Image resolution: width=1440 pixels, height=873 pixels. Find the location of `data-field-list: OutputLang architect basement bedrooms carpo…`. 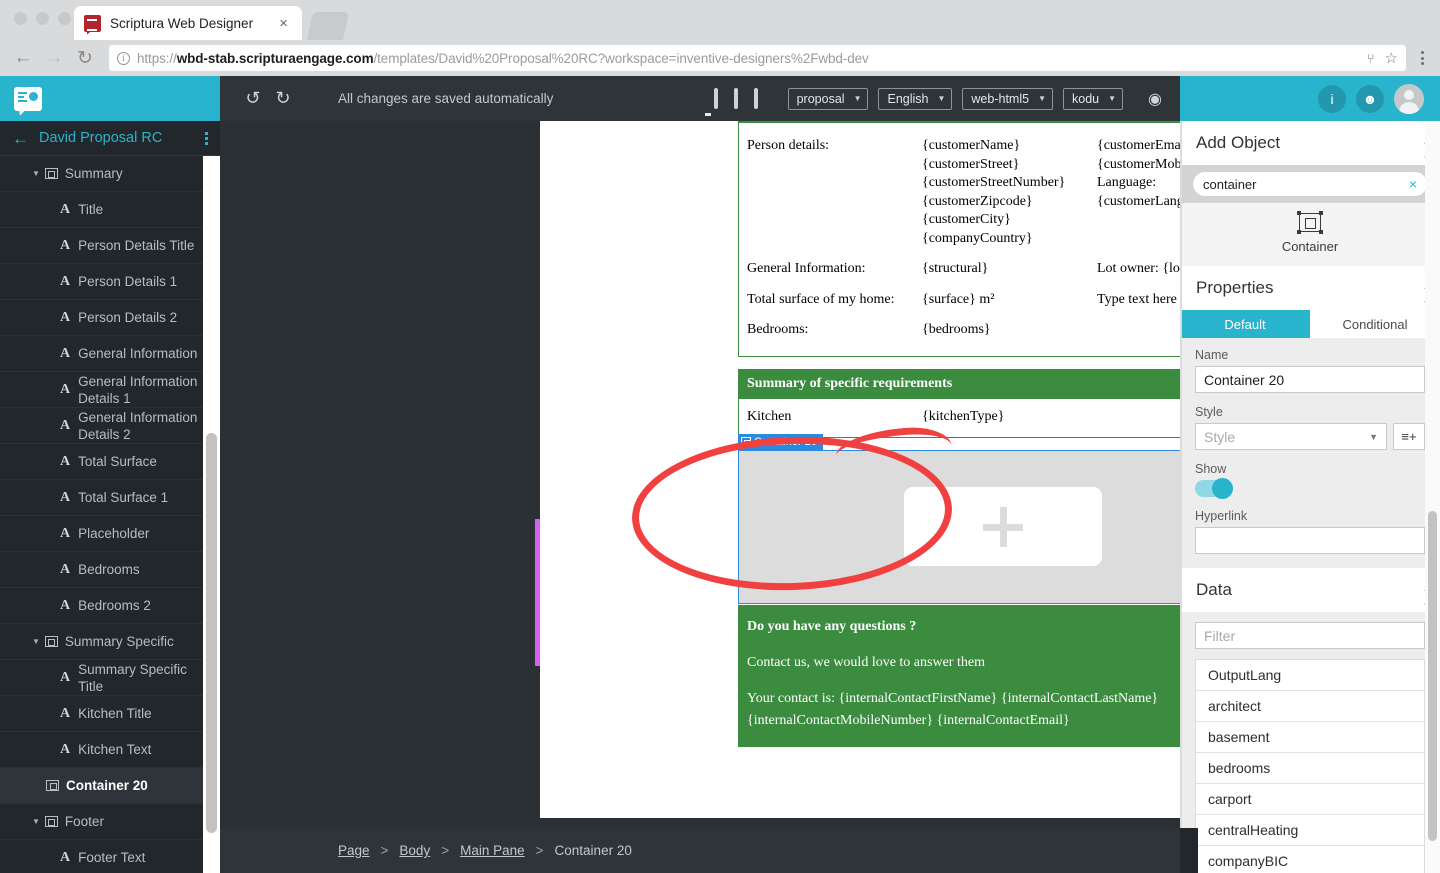

data-field-list: OutputLang architect basement bedrooms carpo… is located at coordinates (1310, 766).